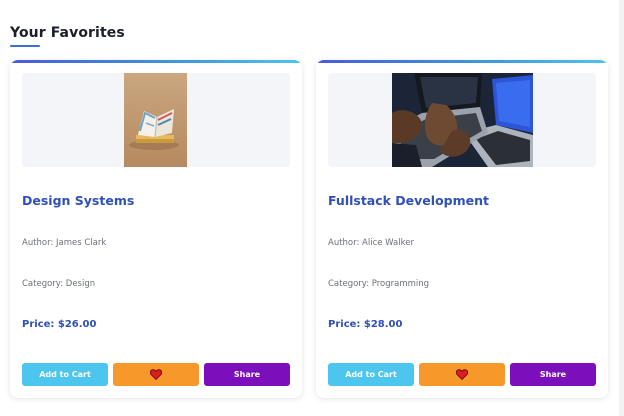  I want to click on card-category: Category: Design, so click(59, 284).